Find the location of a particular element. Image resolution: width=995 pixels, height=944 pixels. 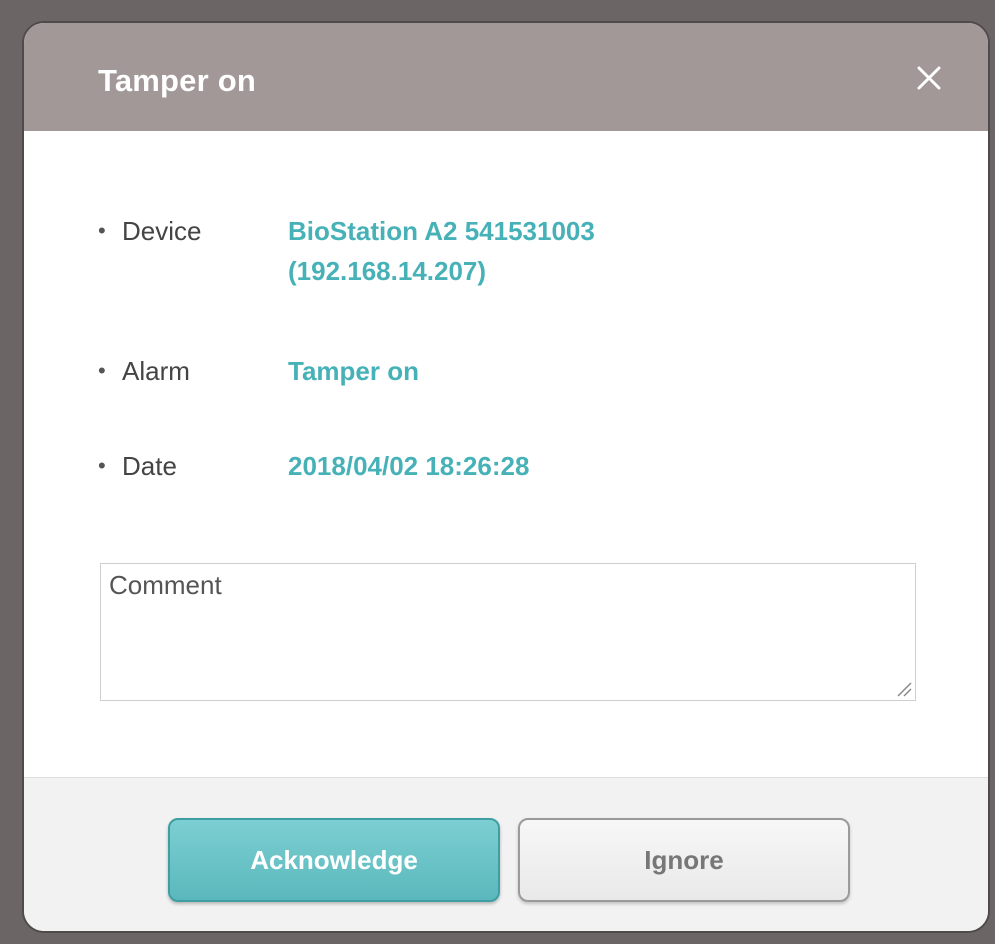

device-label: Device is located at coordinates (162, 231).